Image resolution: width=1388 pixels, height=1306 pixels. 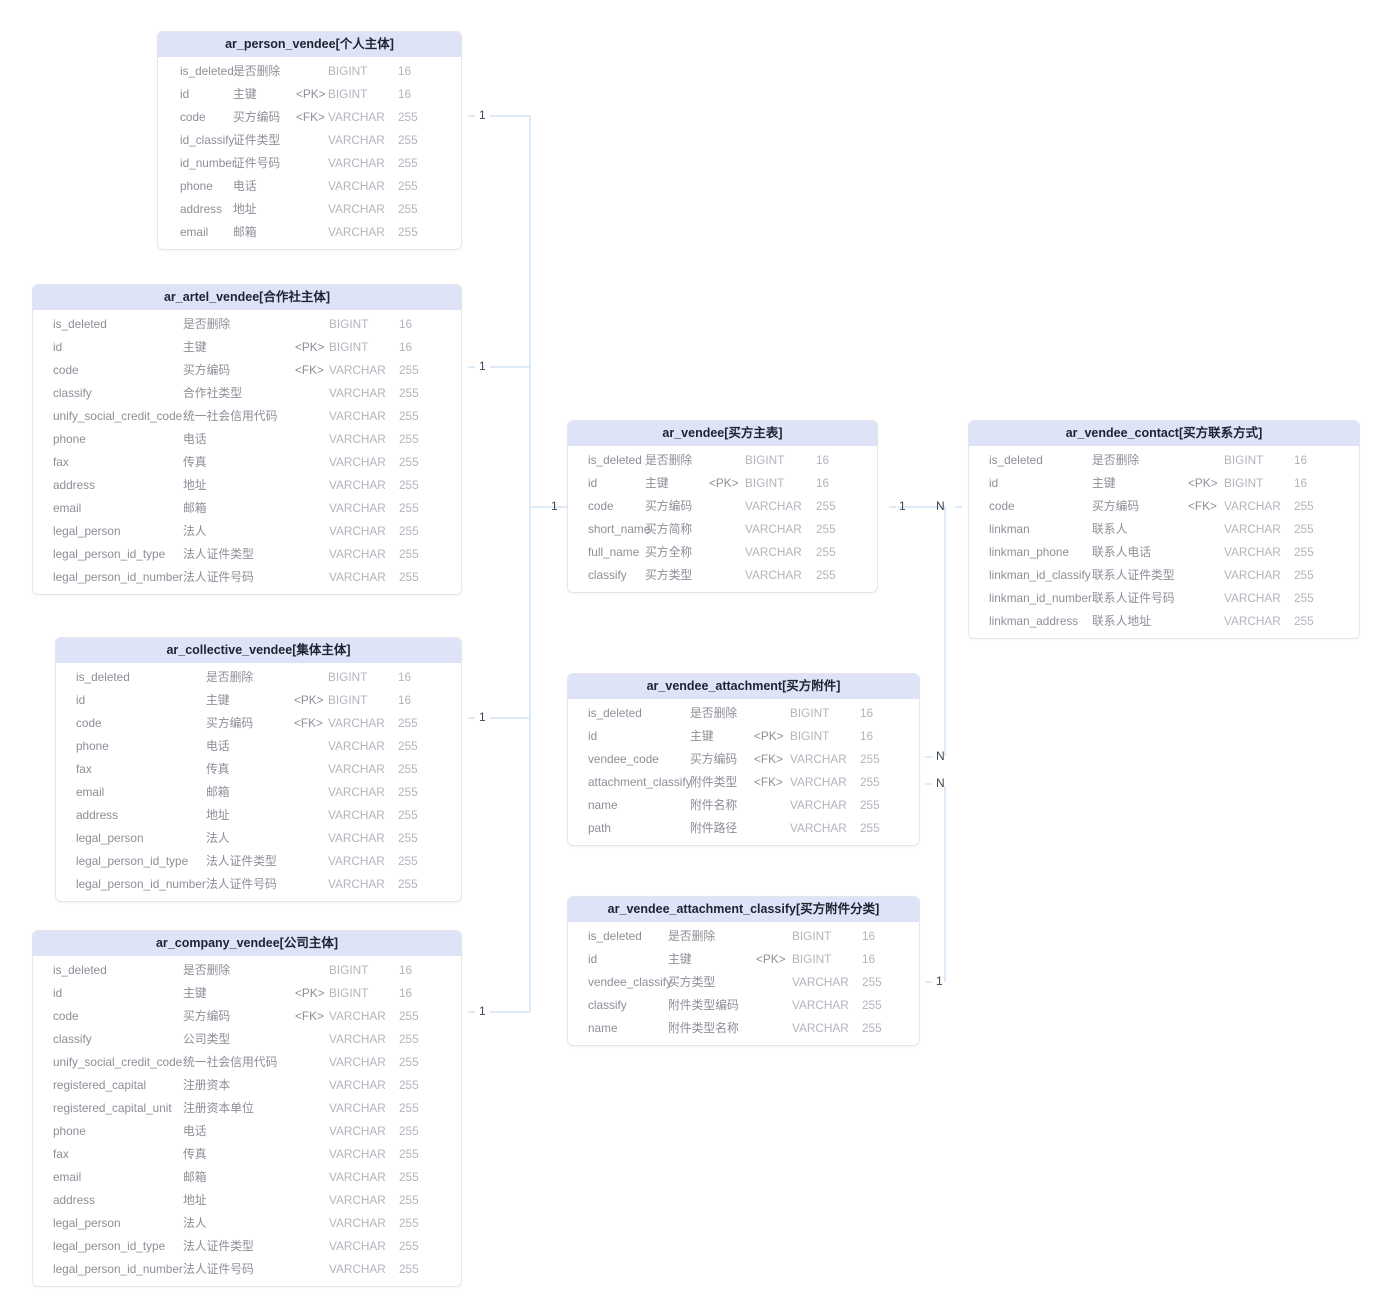 I want to click on cardinality-label-company-to-vendee: 1, so click(x=482, y=1011).